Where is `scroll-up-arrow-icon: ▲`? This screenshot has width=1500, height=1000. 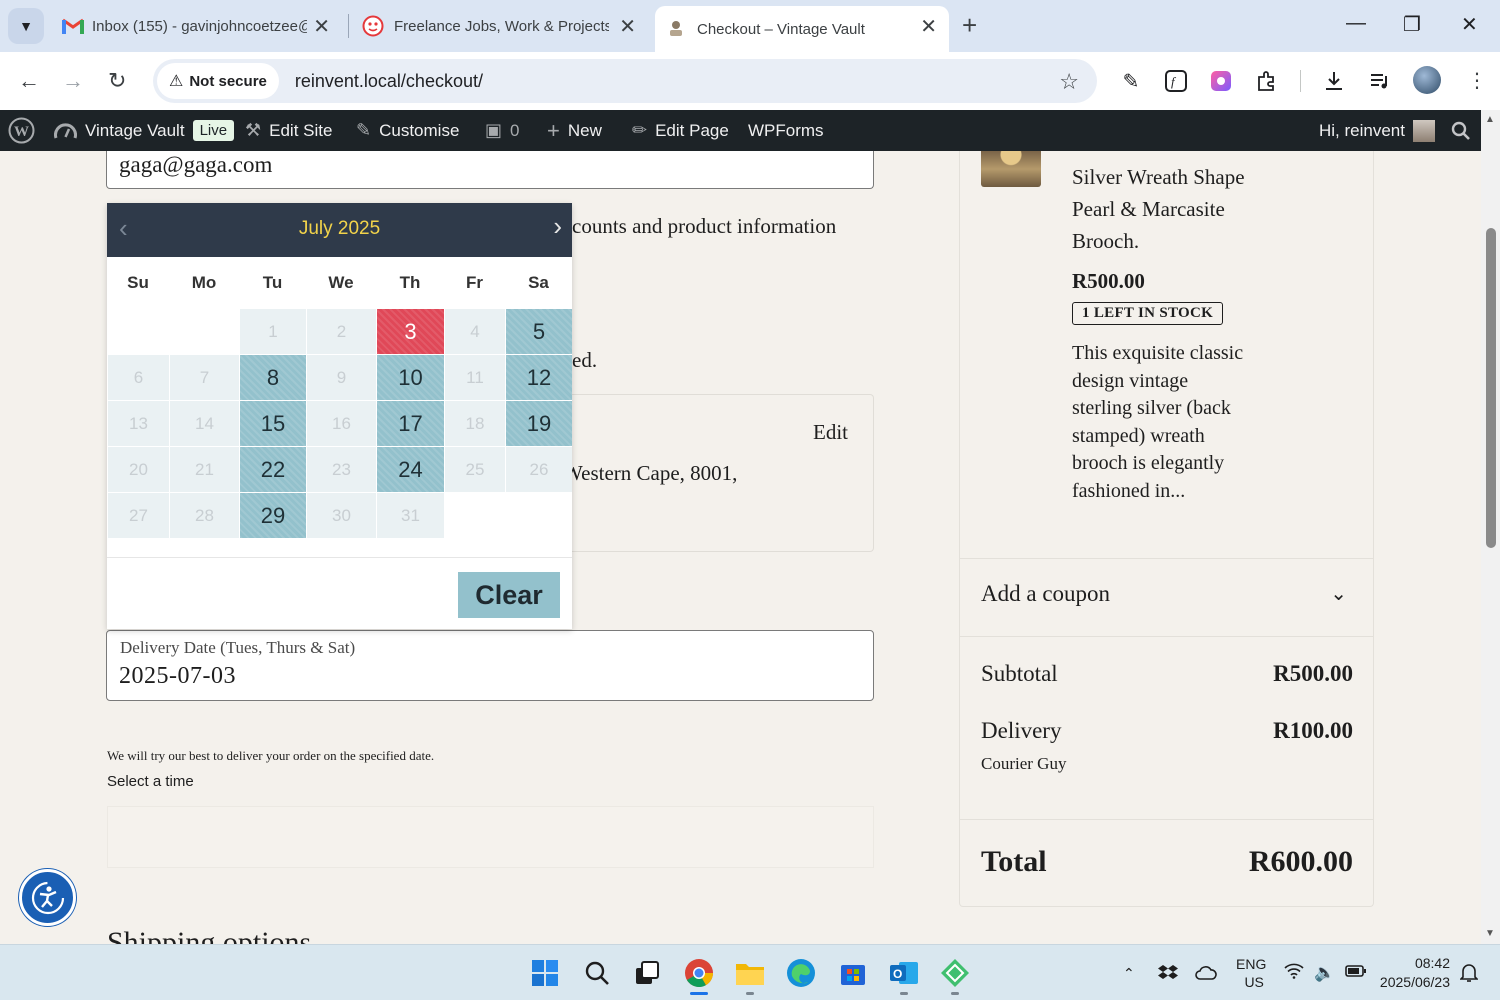
scroll-up-arrow-icon: ▲ is located at coordinates (1490, 119).